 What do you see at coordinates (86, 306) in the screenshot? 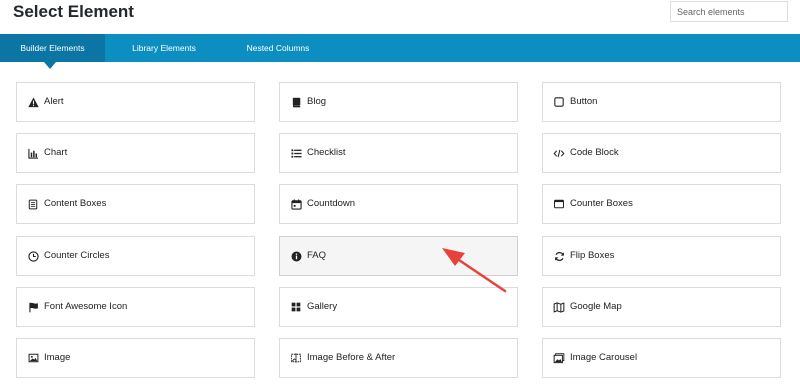
I see `element-label: Font Awesome Icon` at bounding box center [86, 306].